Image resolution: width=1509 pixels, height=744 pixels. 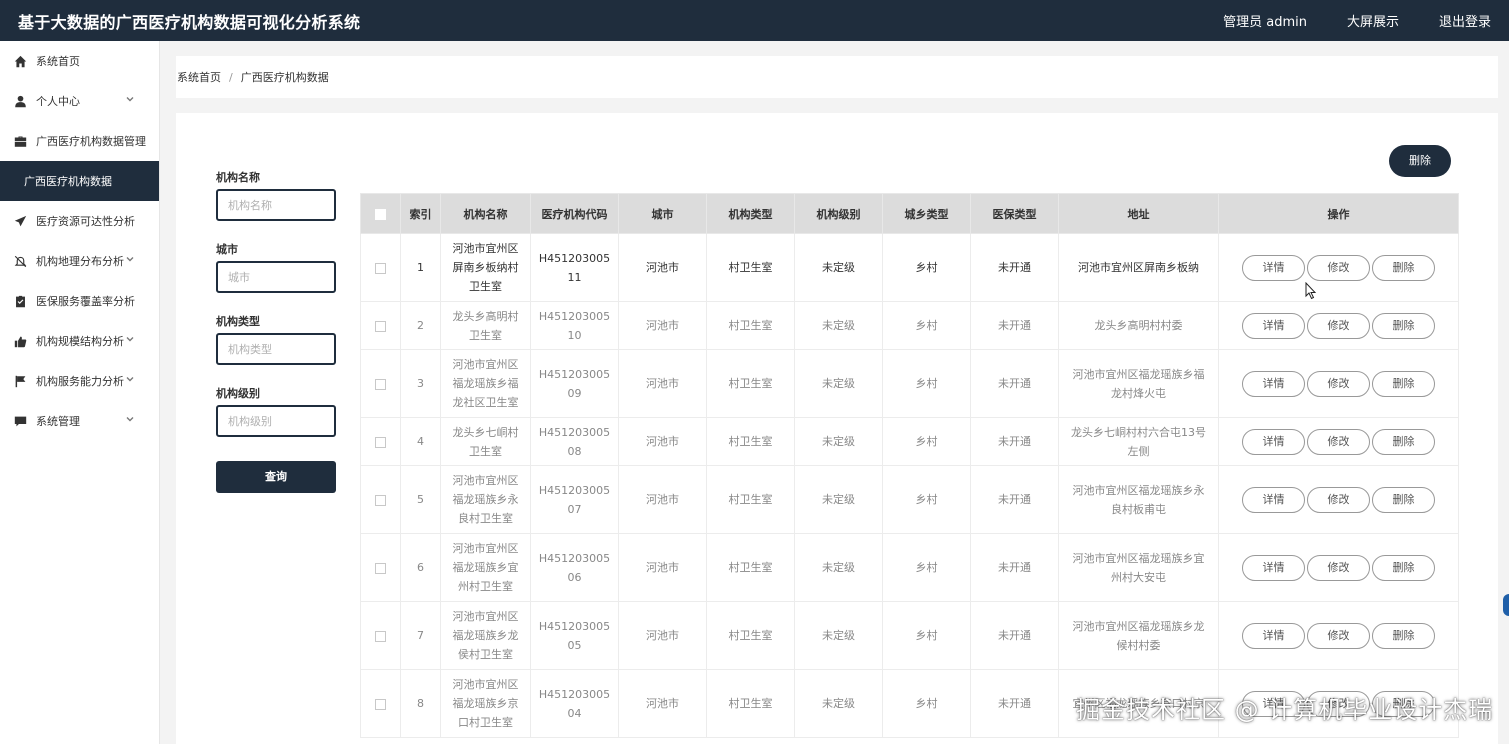 What do you see at coordinates (276, 277) in the screenshot?
I see `city-input` at bounding box center [276, 277].